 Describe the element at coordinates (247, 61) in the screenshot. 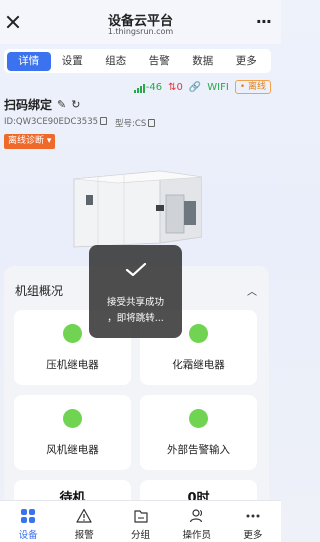

I see `tab-more: 更多` at that location.